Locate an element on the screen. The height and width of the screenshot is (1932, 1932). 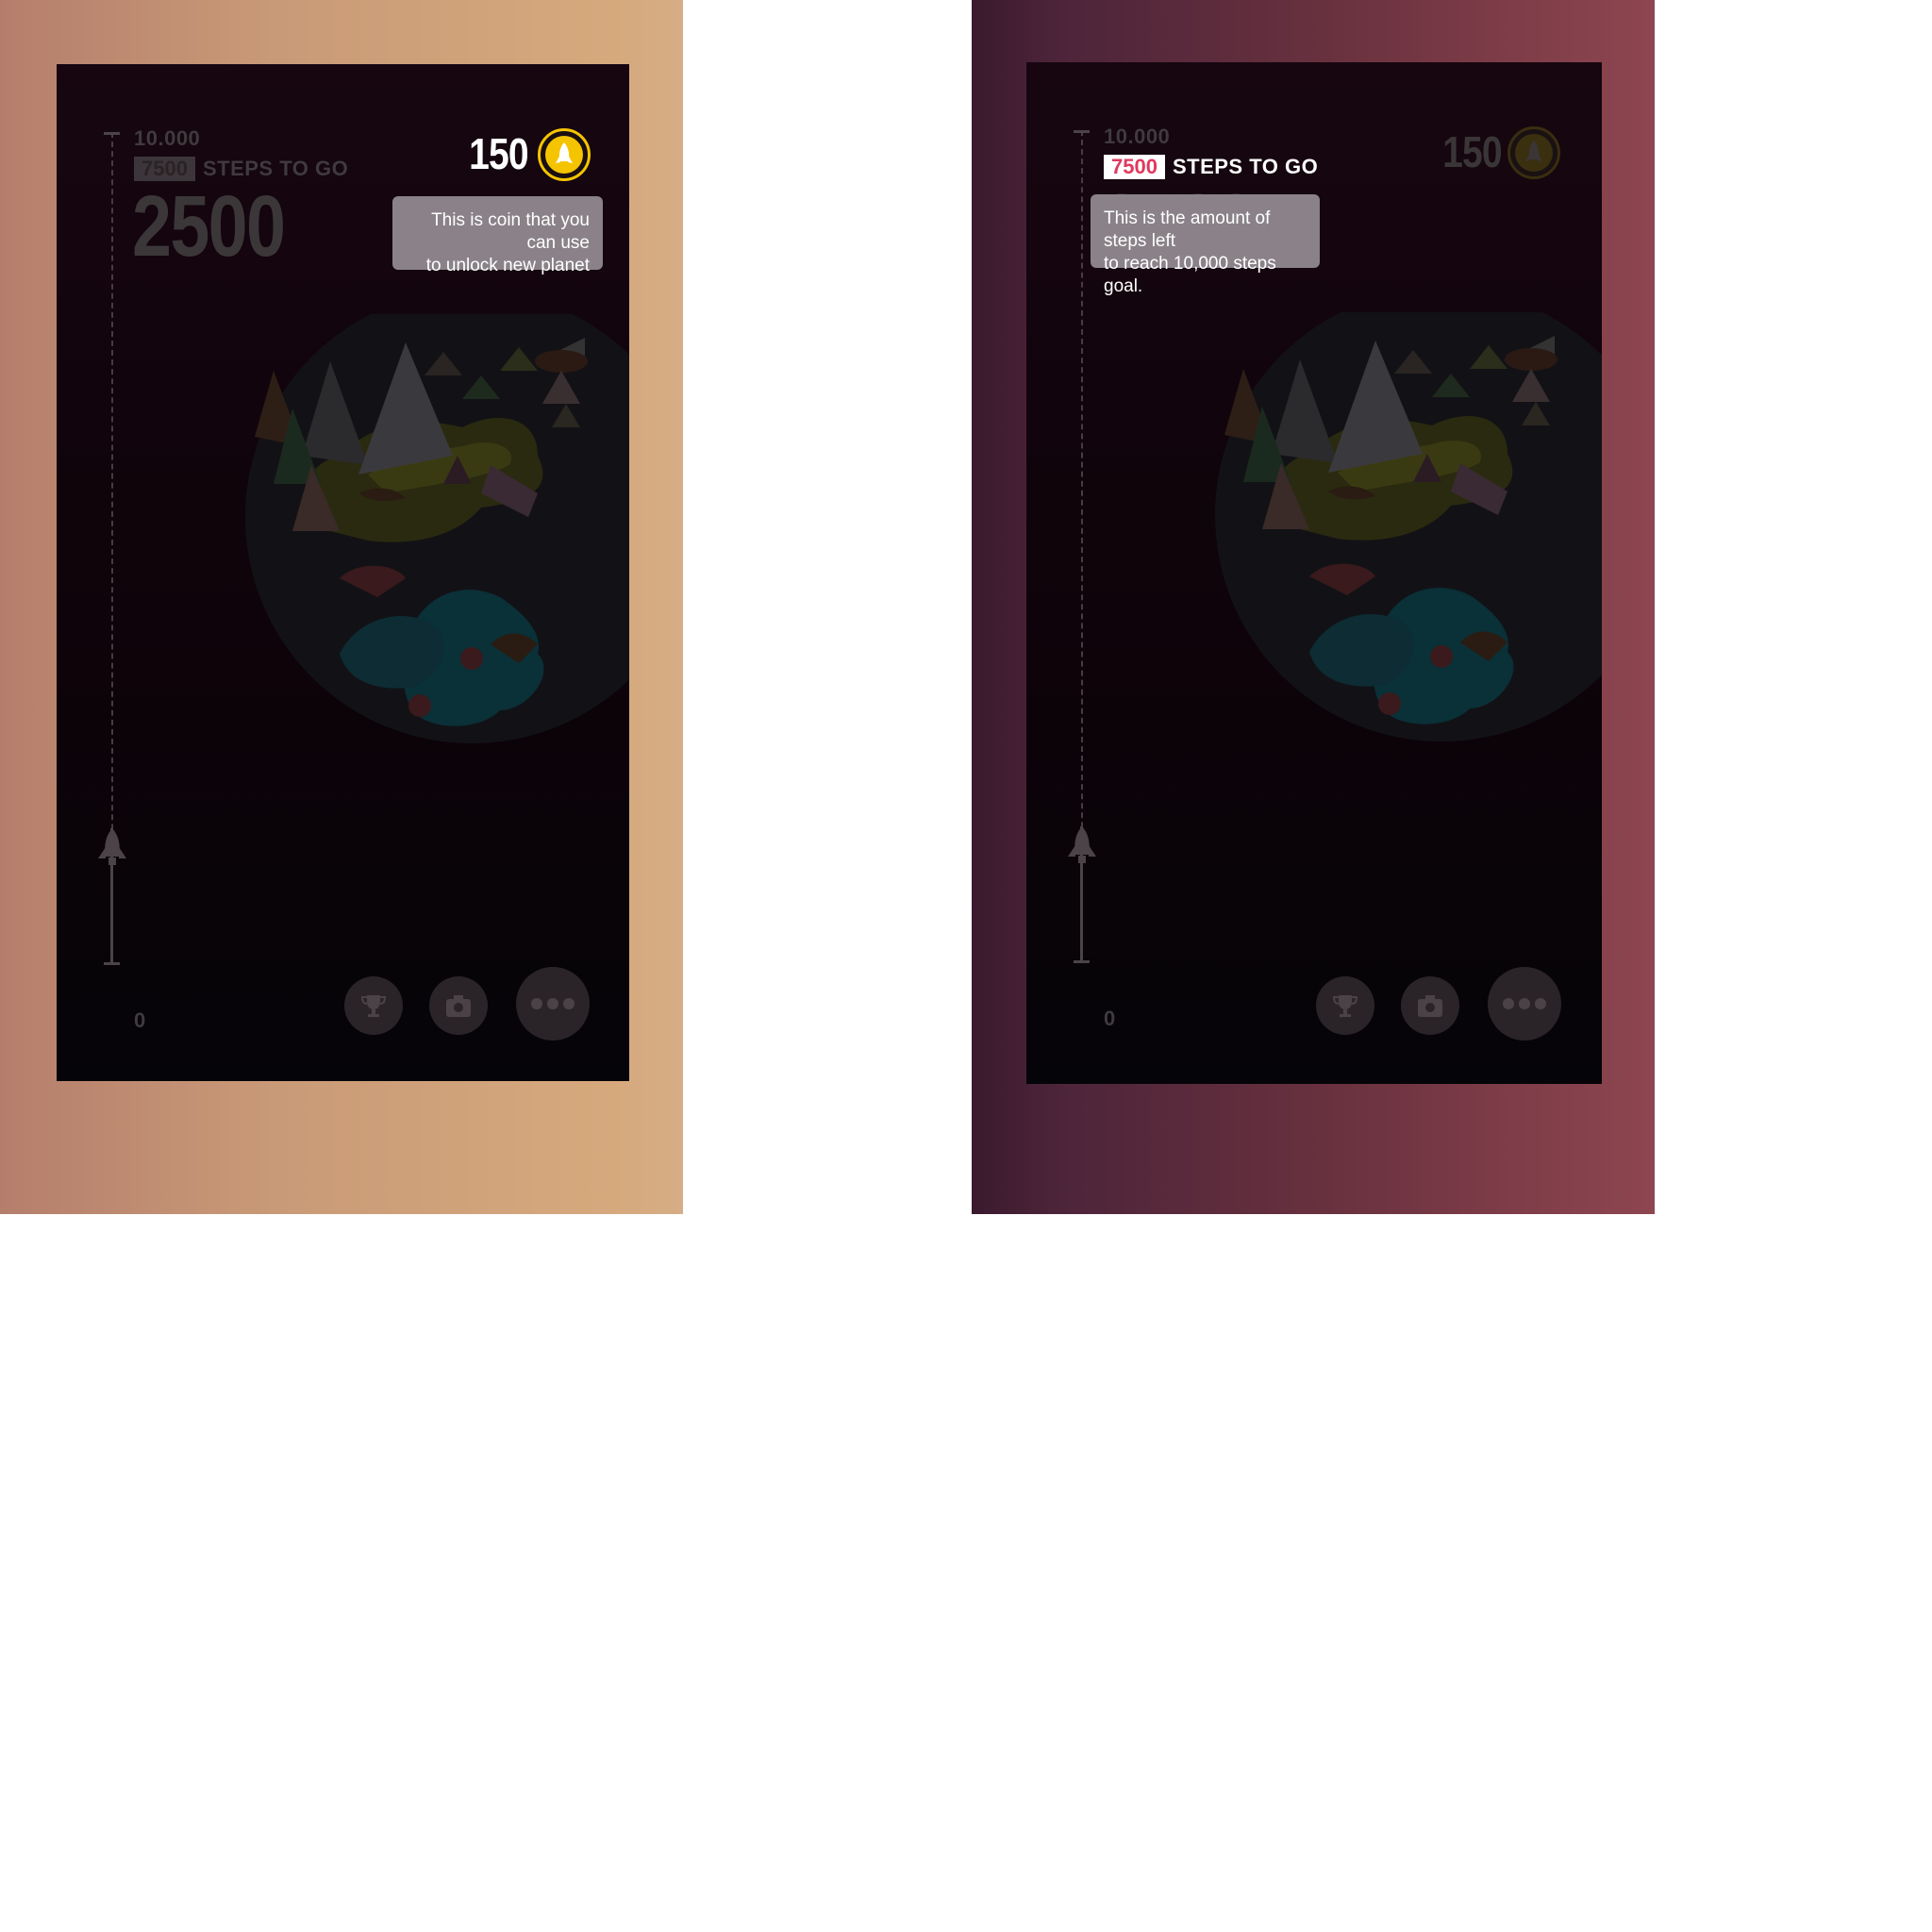
tooltip-line-2: to reach 10,000 steps goal. is located at coordinates (1190, 275).